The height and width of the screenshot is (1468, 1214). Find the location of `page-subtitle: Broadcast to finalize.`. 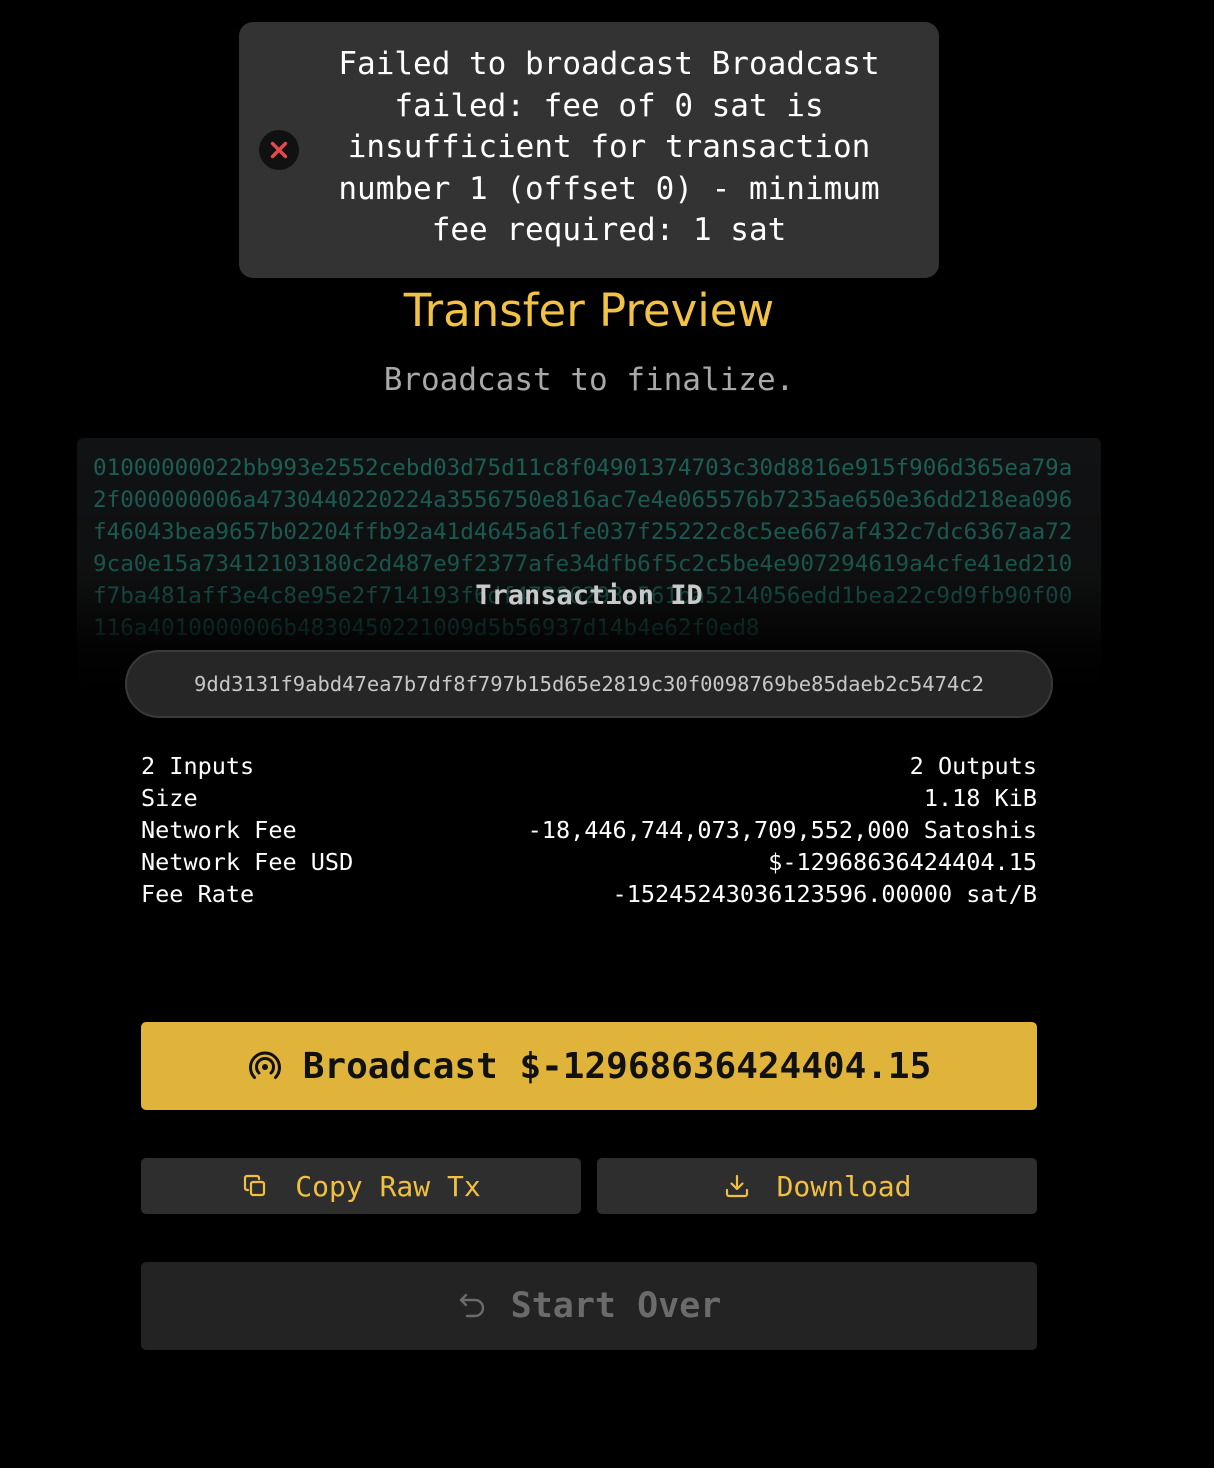

page-subtitle: Broadcast to finalize. is located at coordinates (589, 380).